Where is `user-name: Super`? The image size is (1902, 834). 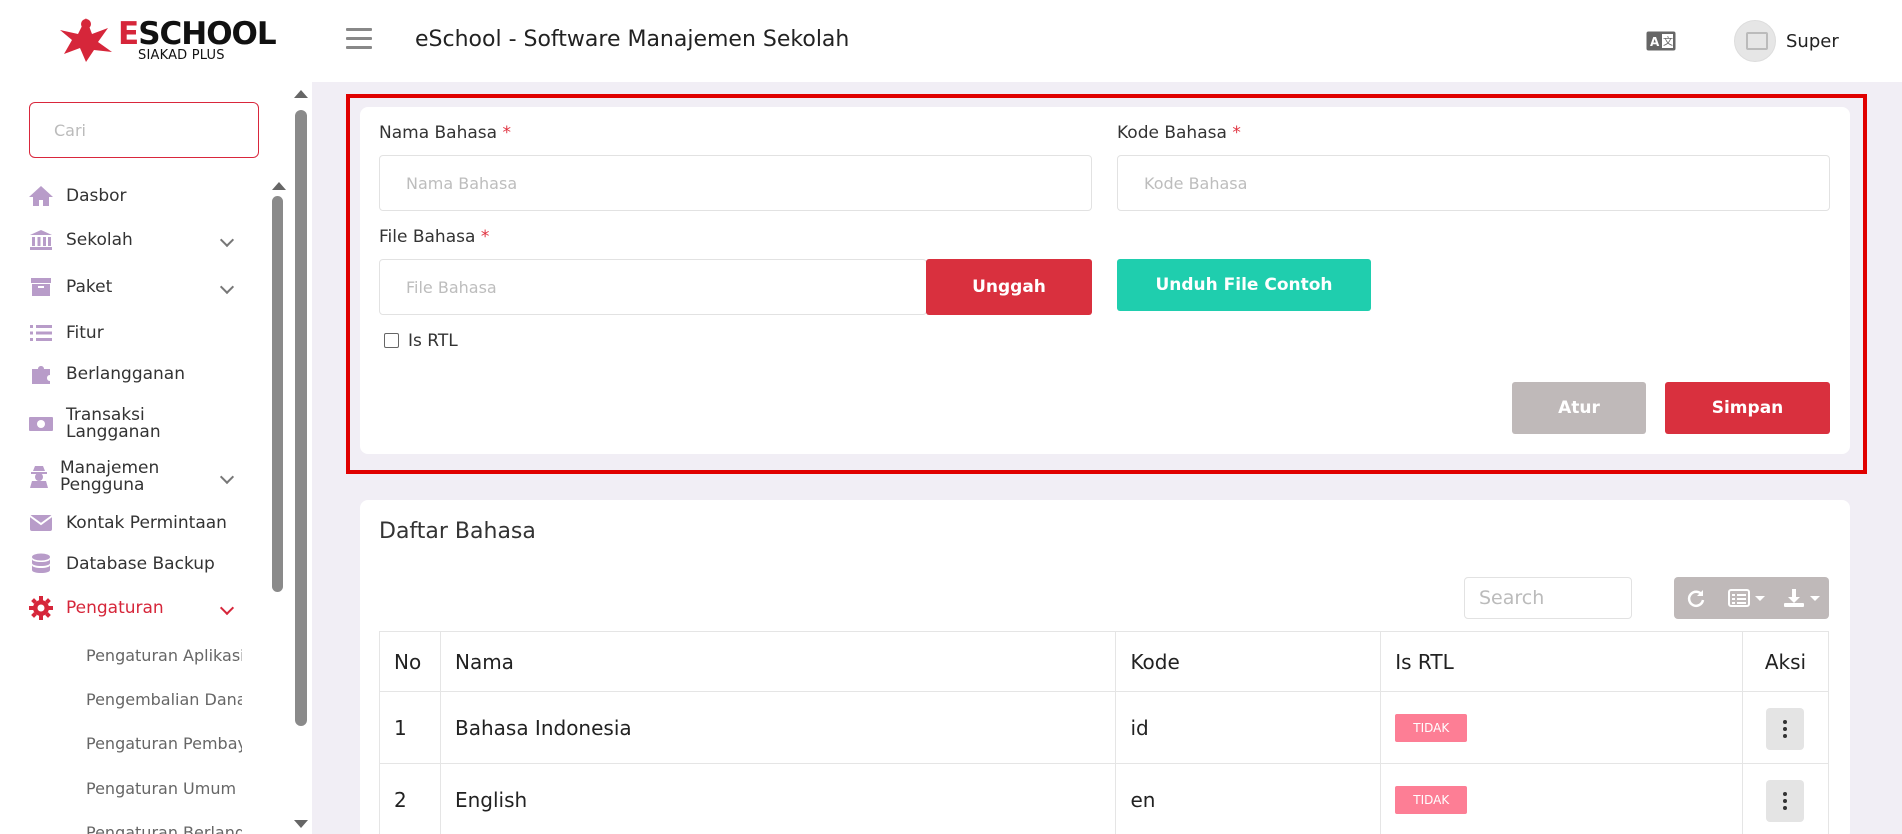
user-name: Super is located at coordinates (1812, 41).